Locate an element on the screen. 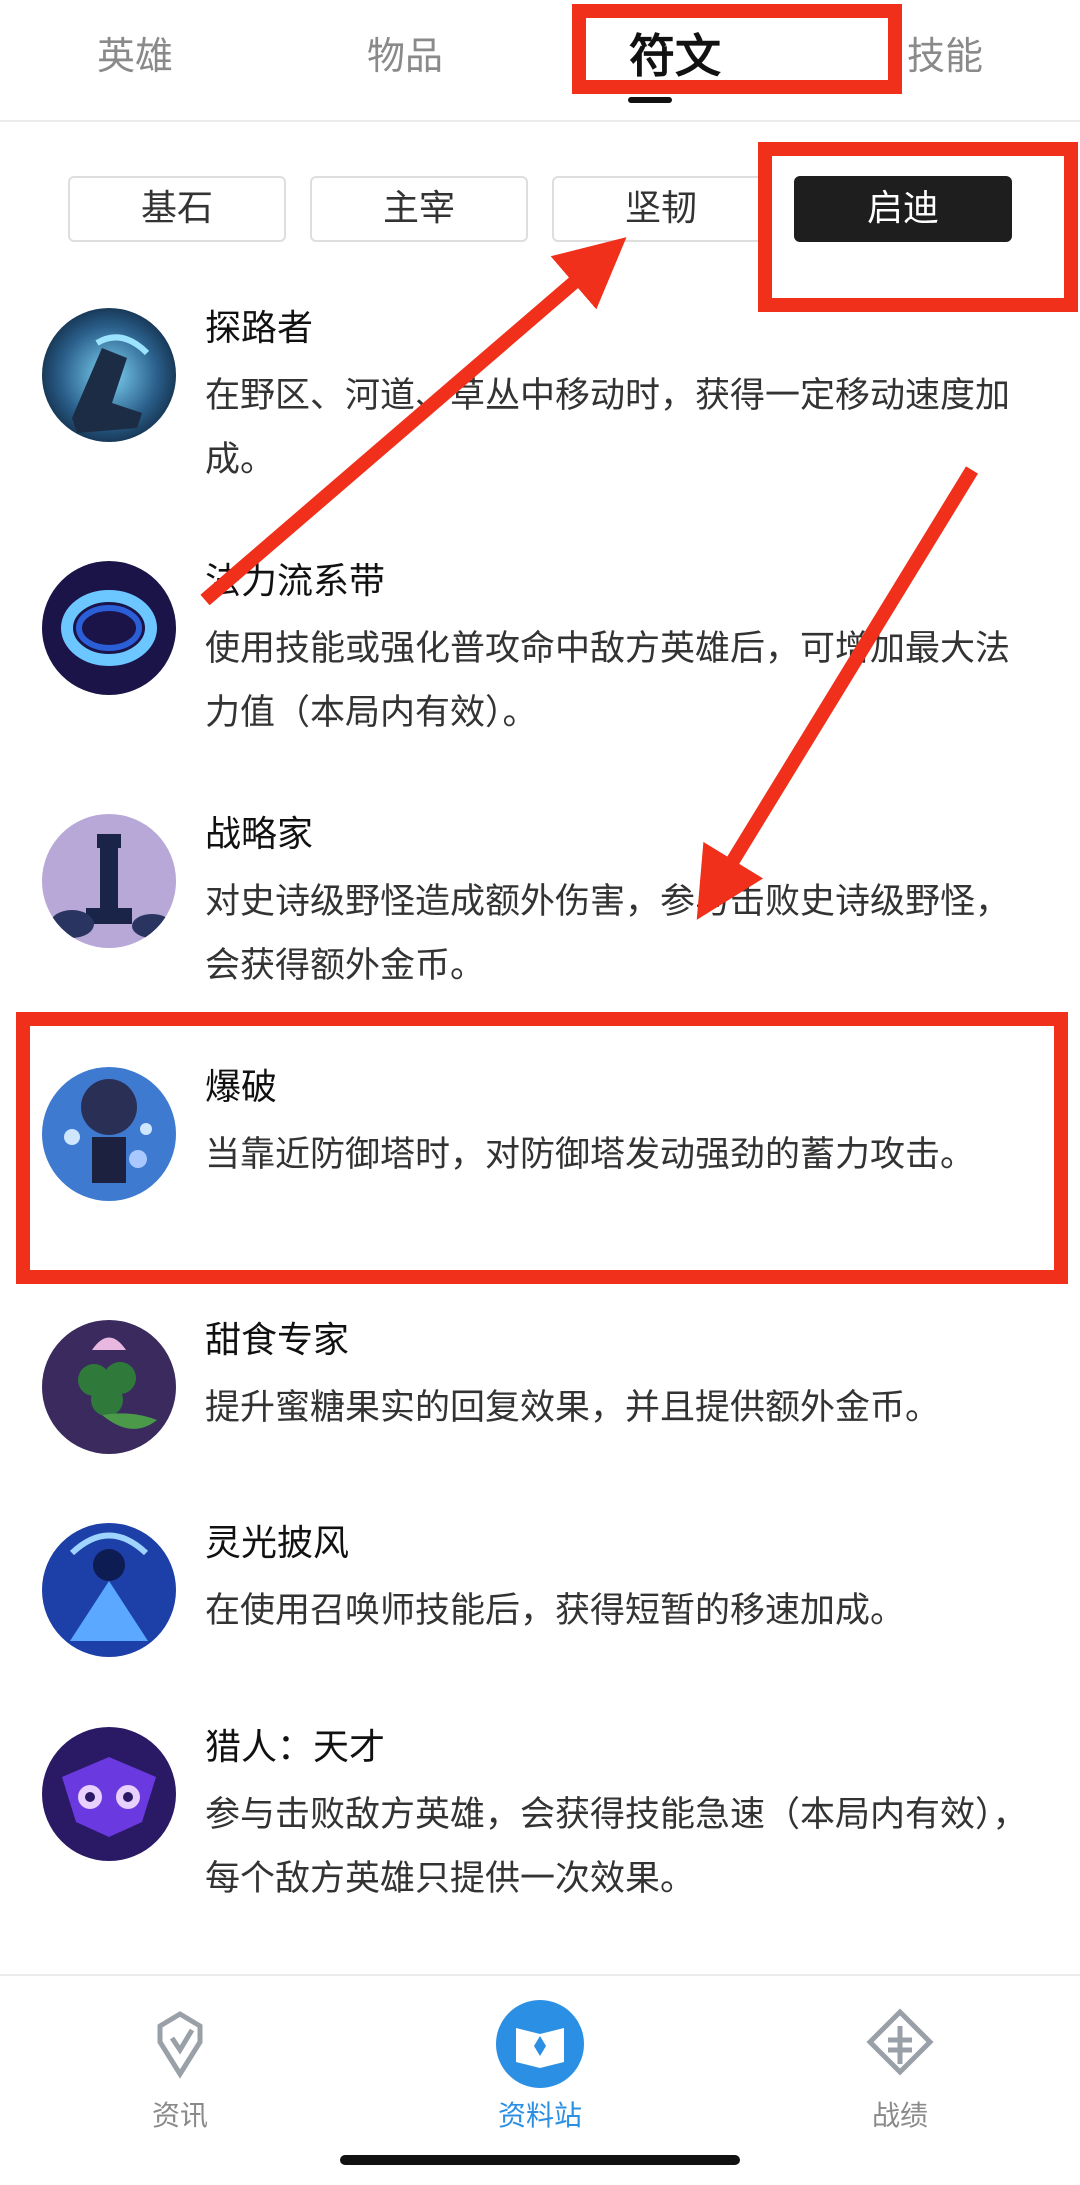 This screenshot has width=1080, height=2185. active-tab-indicator is located at coordinates (650, 100).